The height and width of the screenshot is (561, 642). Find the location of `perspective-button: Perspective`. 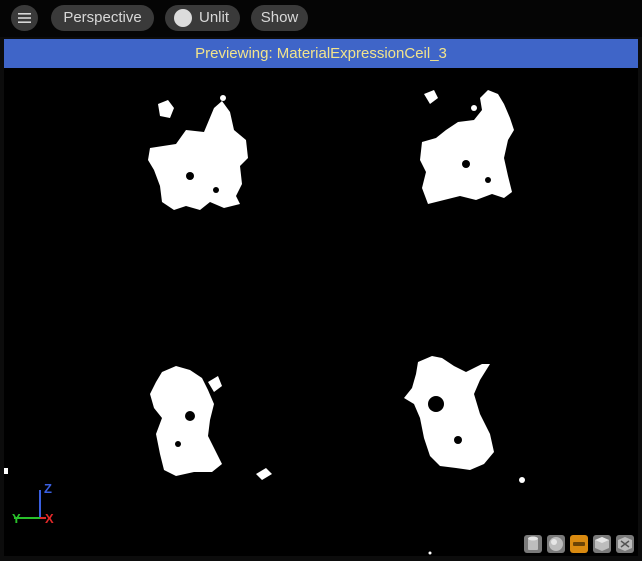

perspective-button: Perspective is located at coordinates (102, 18).